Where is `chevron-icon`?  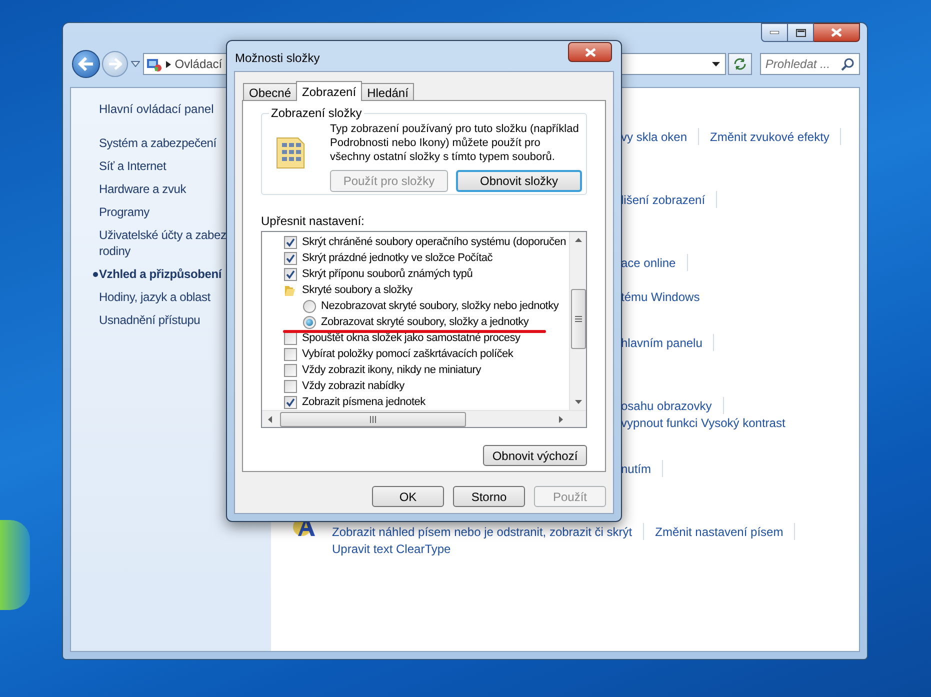
chevron-icon is located at coordinates (168, 64).